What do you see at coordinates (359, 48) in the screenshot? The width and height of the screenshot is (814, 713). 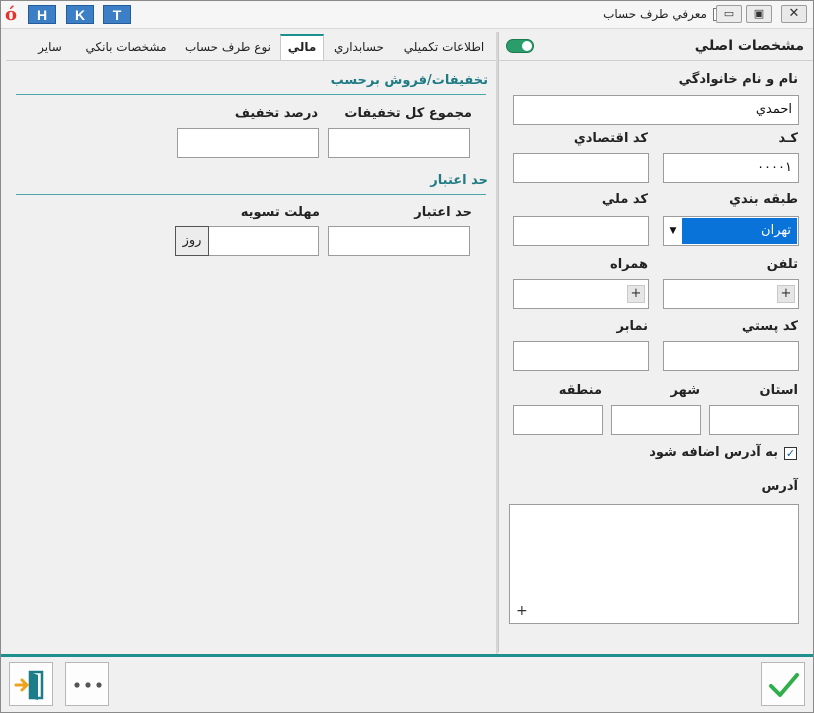 I see `tab-accounting: حسابداري` at bounding box center [359, 48].